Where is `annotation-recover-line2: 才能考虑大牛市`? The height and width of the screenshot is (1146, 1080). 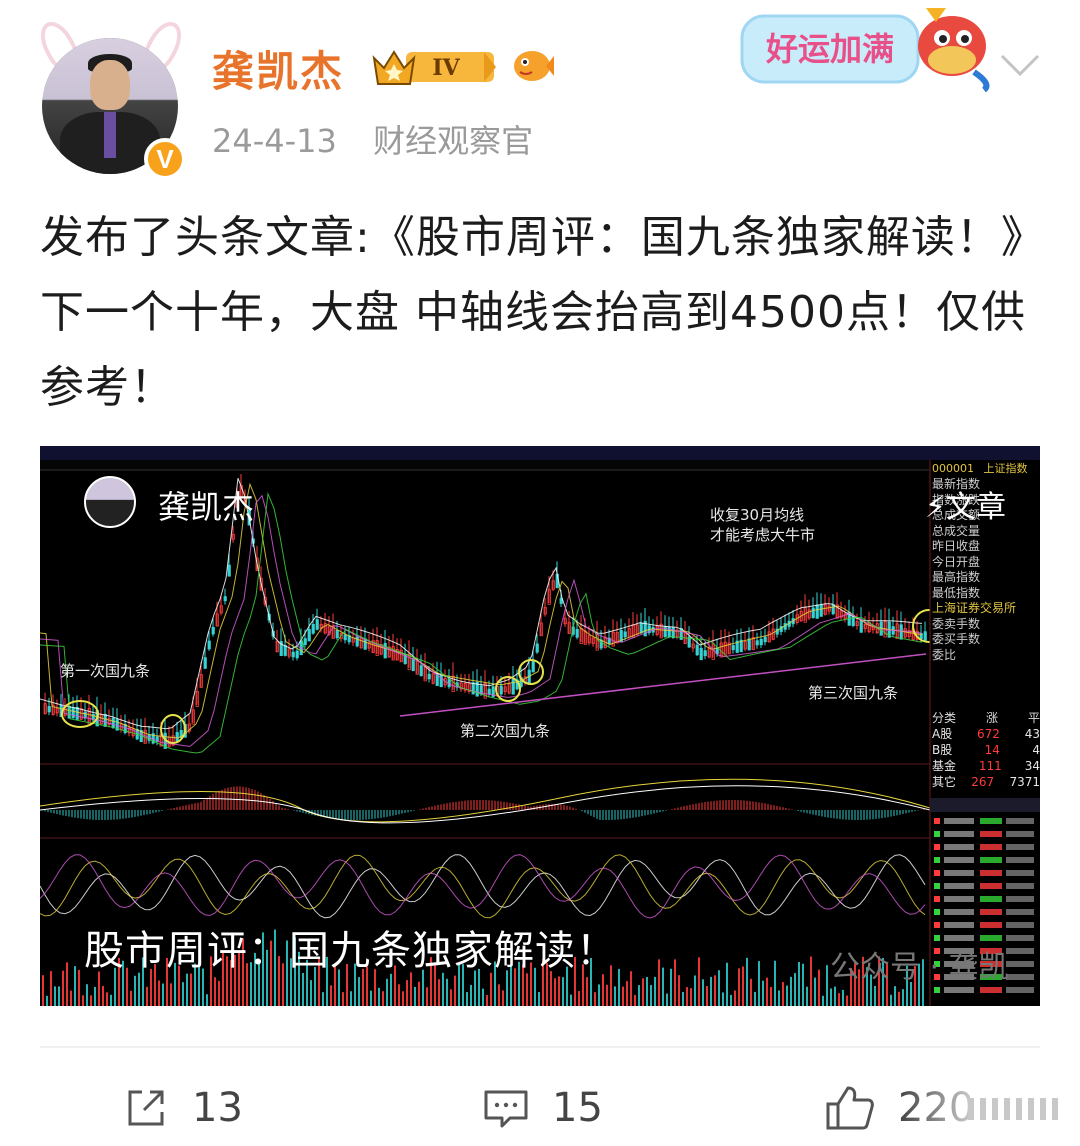
annotation-recover-line2: 才能考虑大牛市 is located at coordinates (763, 535).